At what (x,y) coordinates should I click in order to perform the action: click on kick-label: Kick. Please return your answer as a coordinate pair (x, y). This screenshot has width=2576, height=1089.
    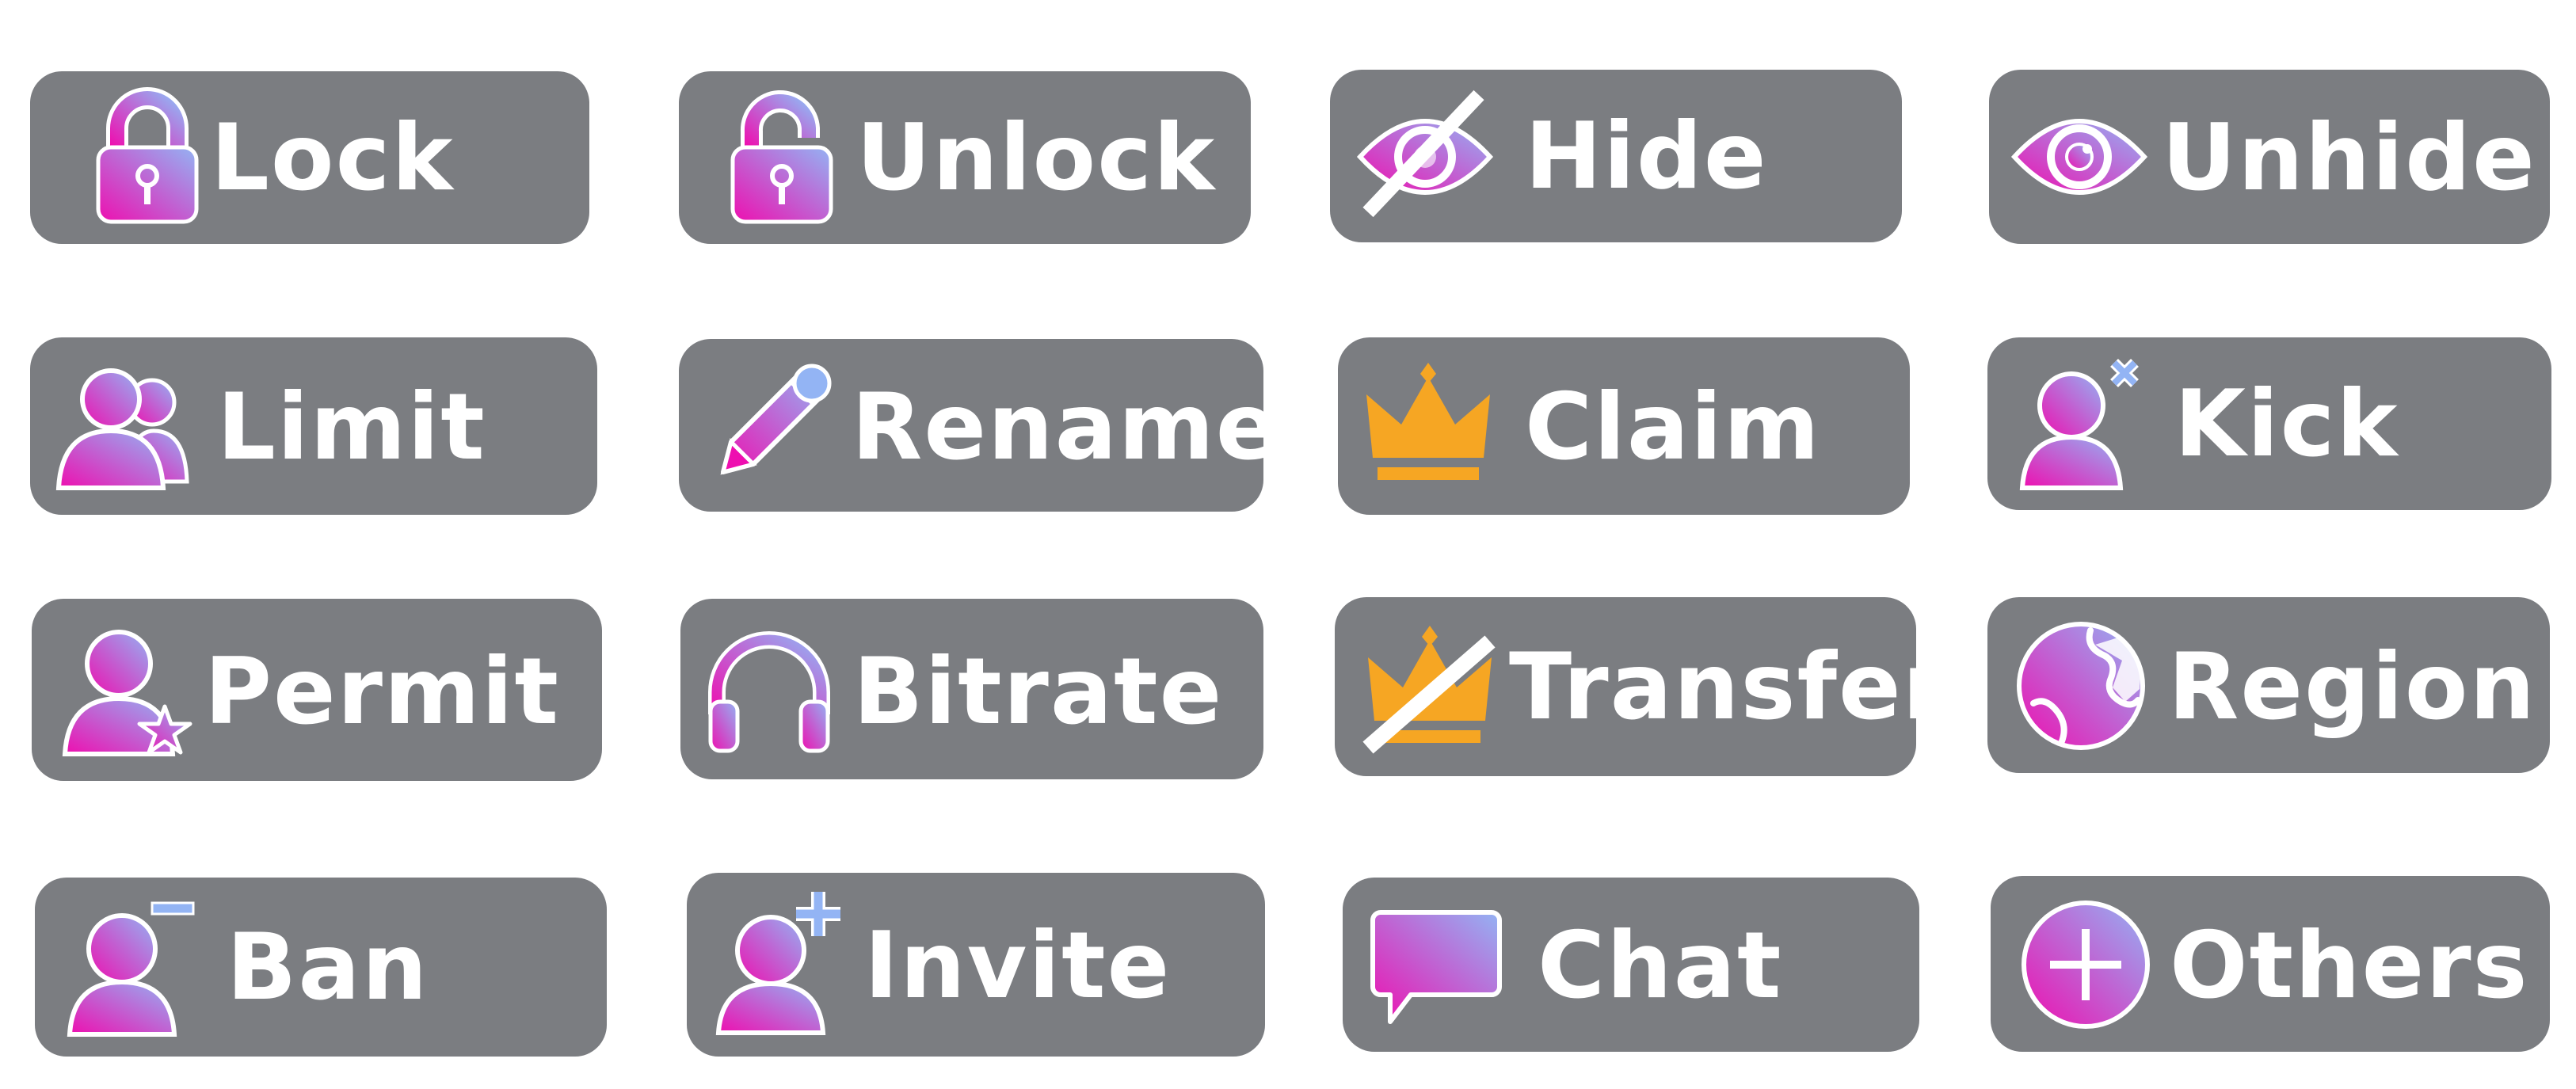
    Looking at the image, I should click on (2286, 425).